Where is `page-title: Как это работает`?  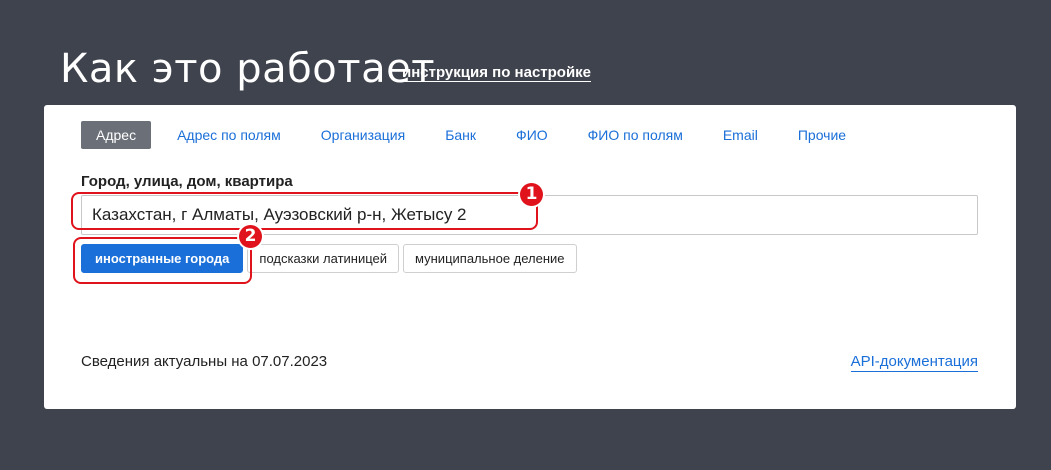
page-title: Как это работает is located at coordinates (247, 69).